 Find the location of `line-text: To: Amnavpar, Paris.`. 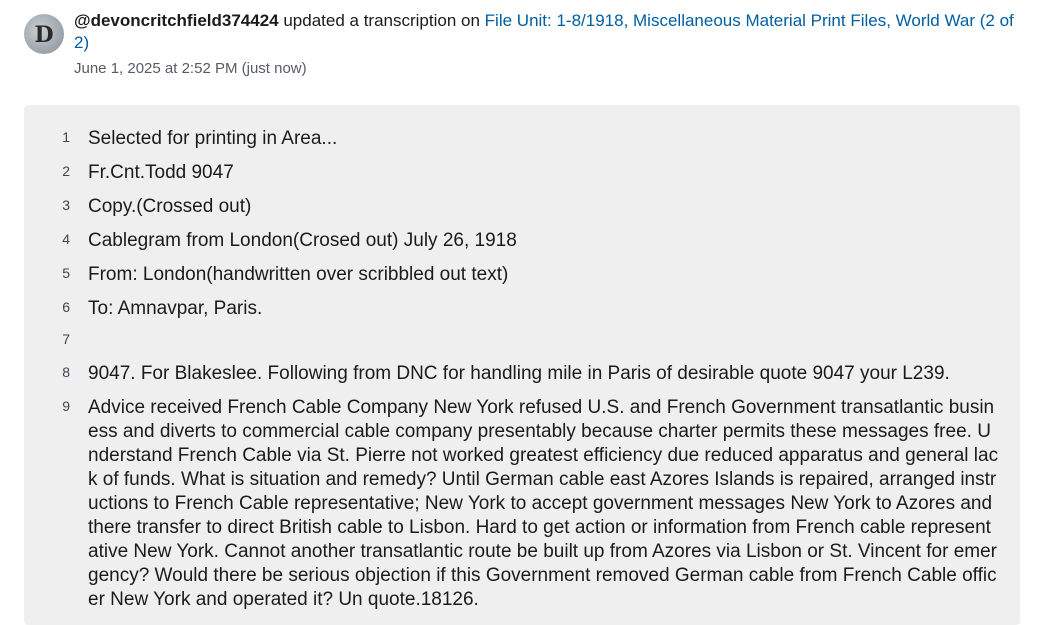

line-text: To: Amnavpar, Paris. is located at coordinates (175, 308).